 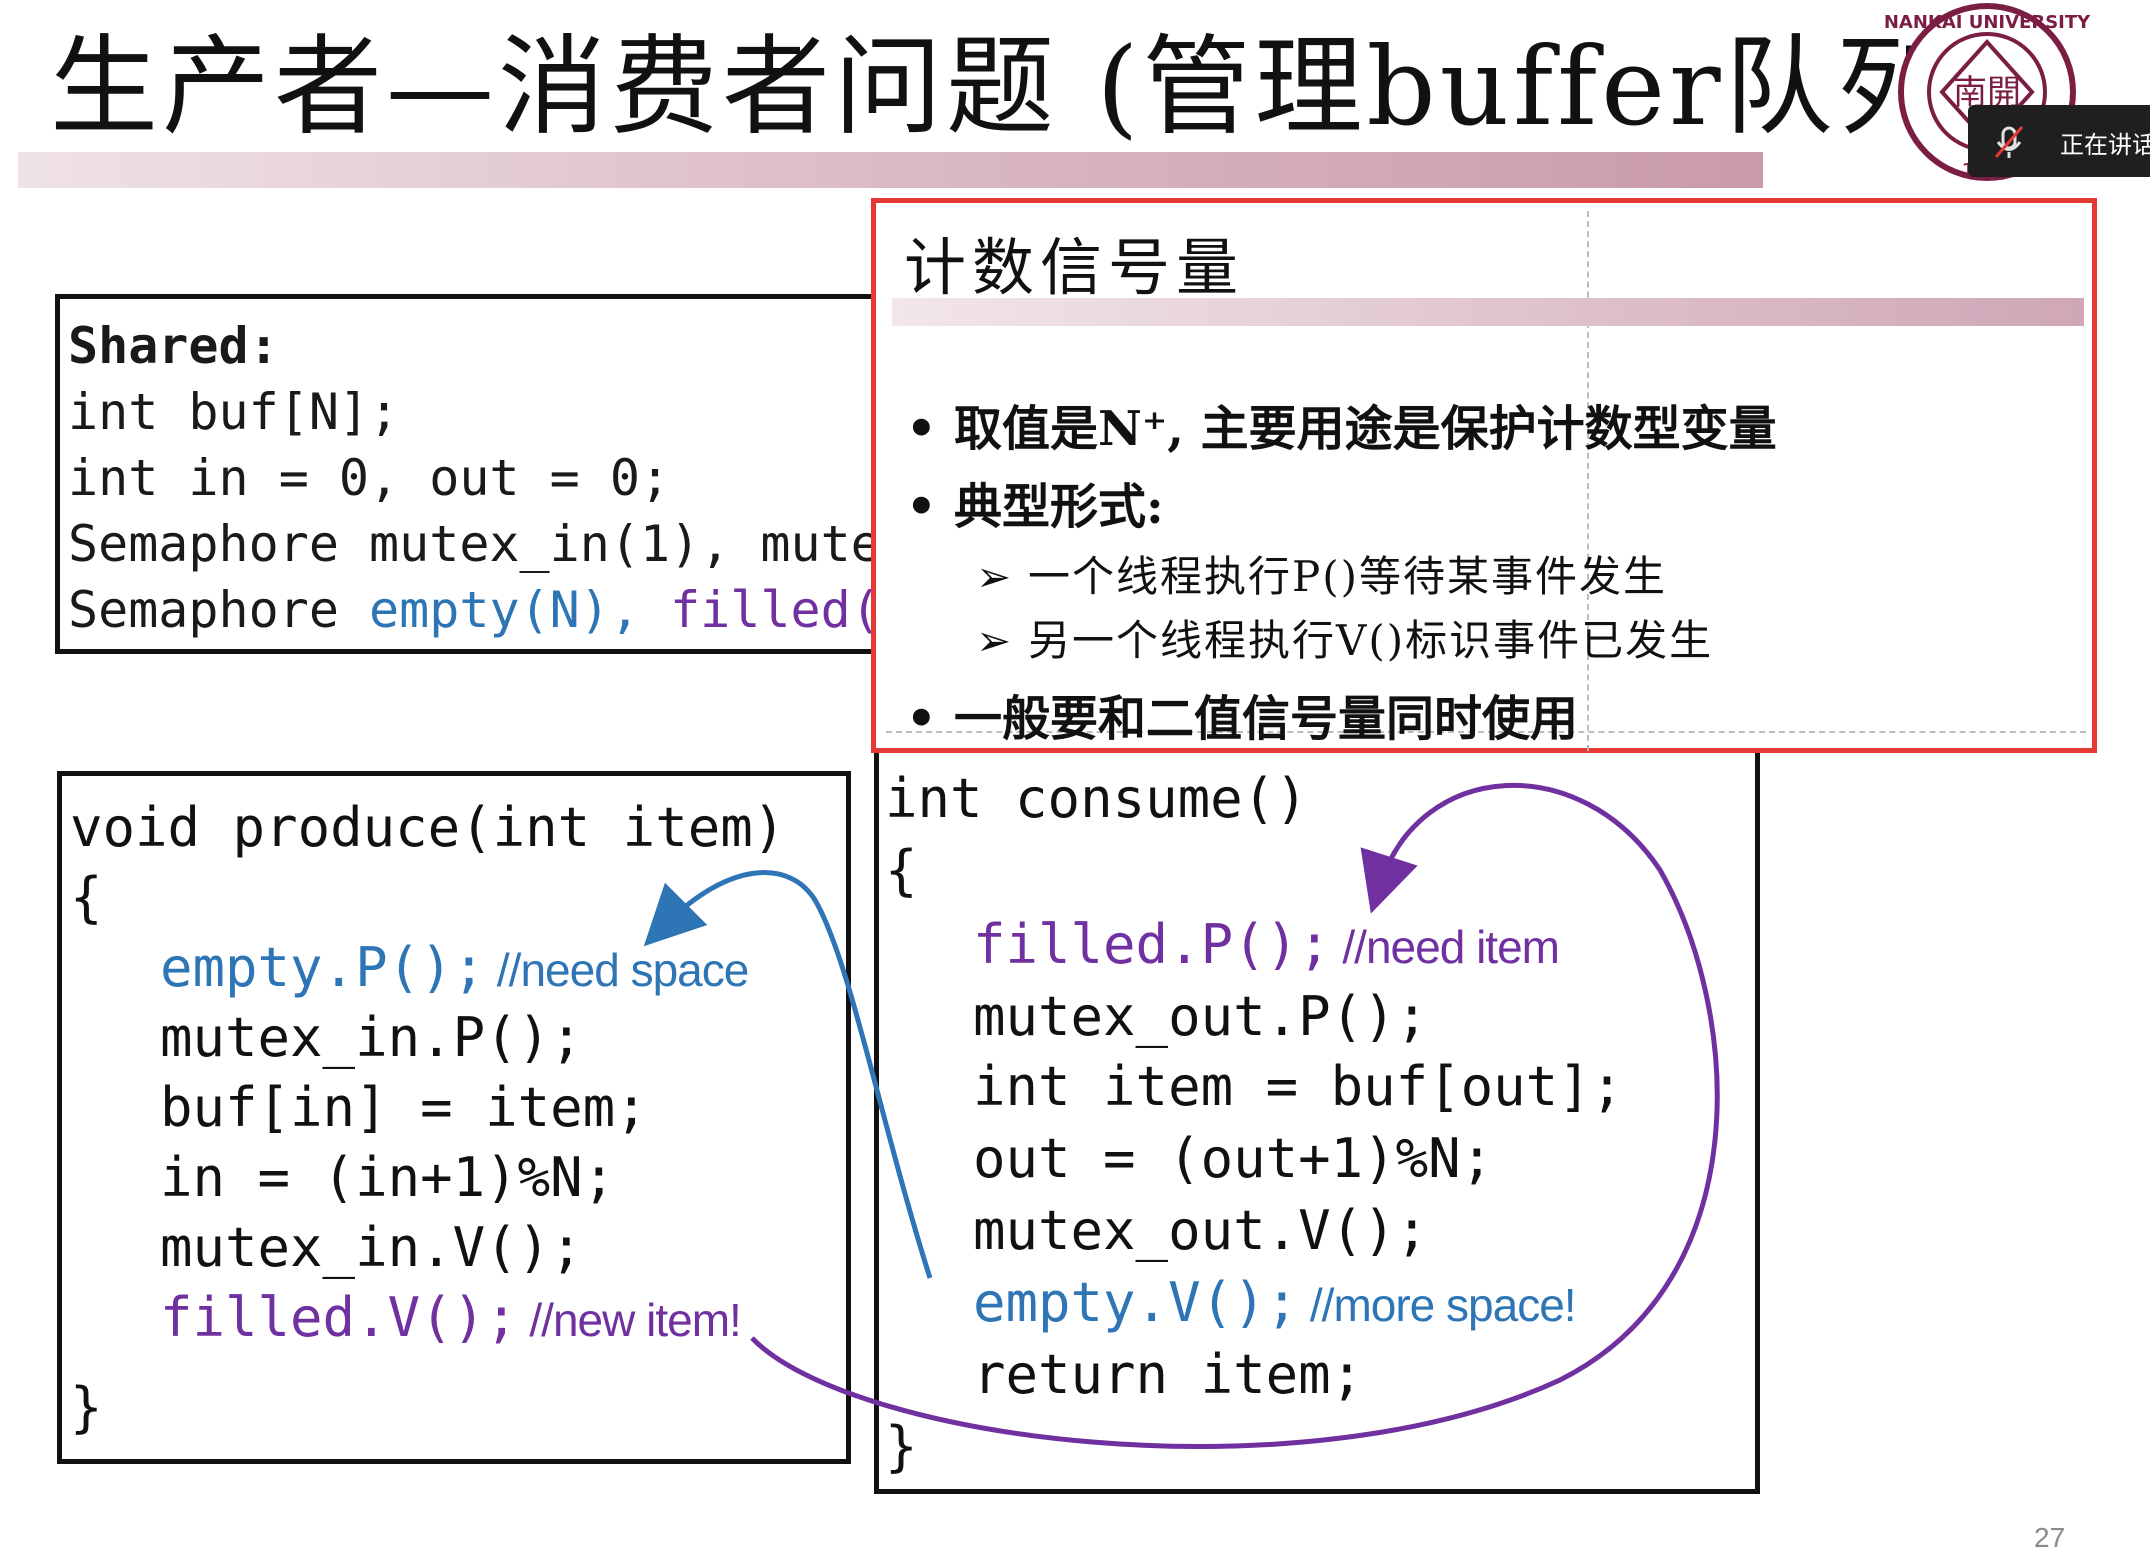 I want to click on sub-bullet-item: ➢ 一个线程执行P()等待某事件发生, so click(x=1321, y=573).